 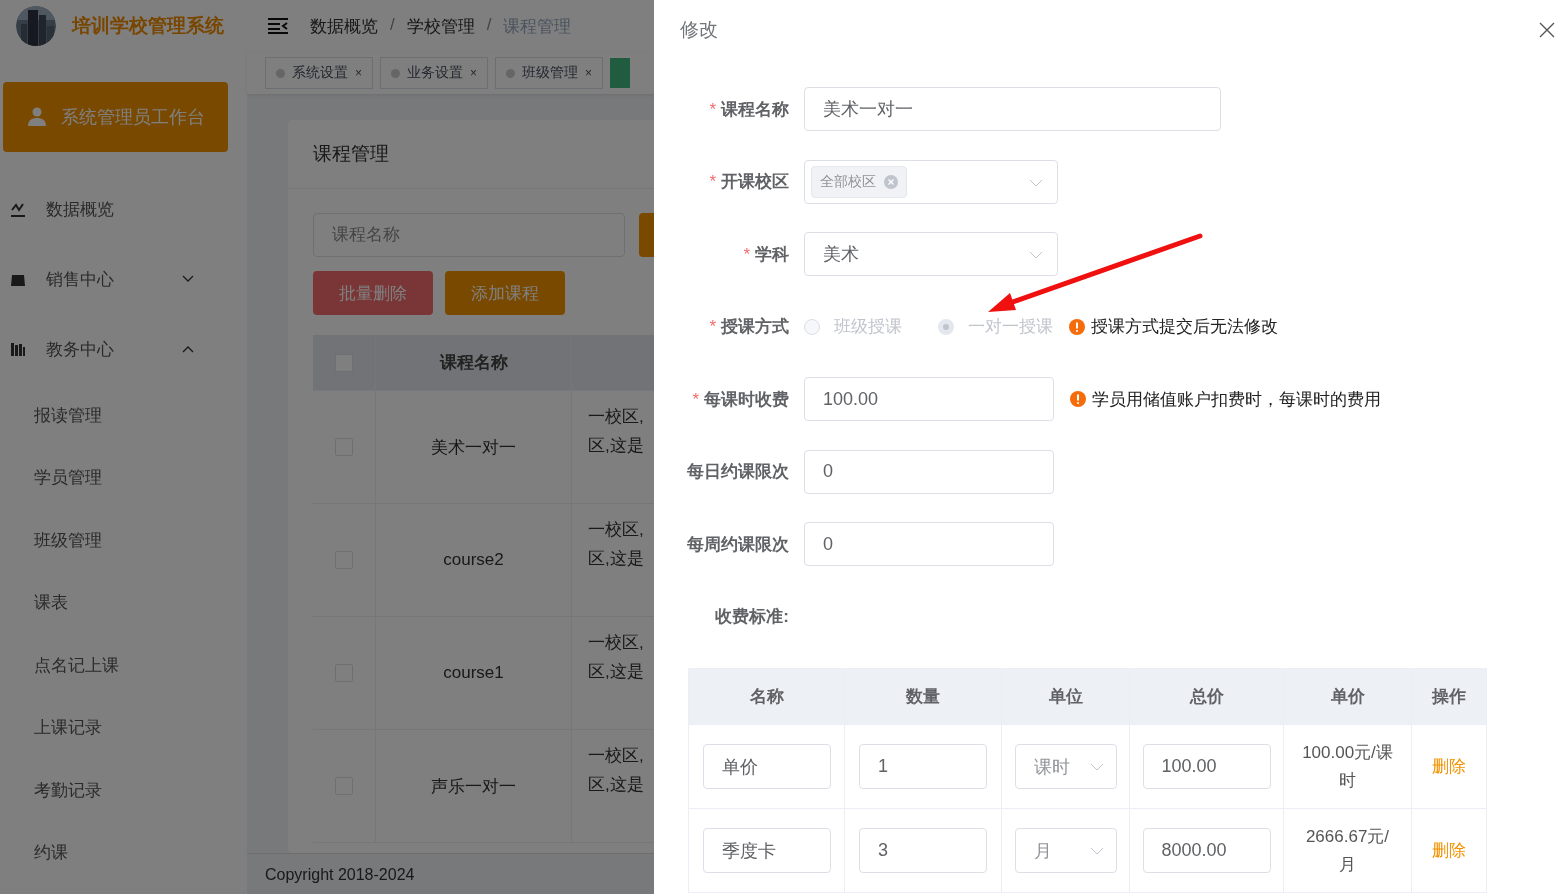 I want to click on field-label: * 学科, so click(x=766, y=254).